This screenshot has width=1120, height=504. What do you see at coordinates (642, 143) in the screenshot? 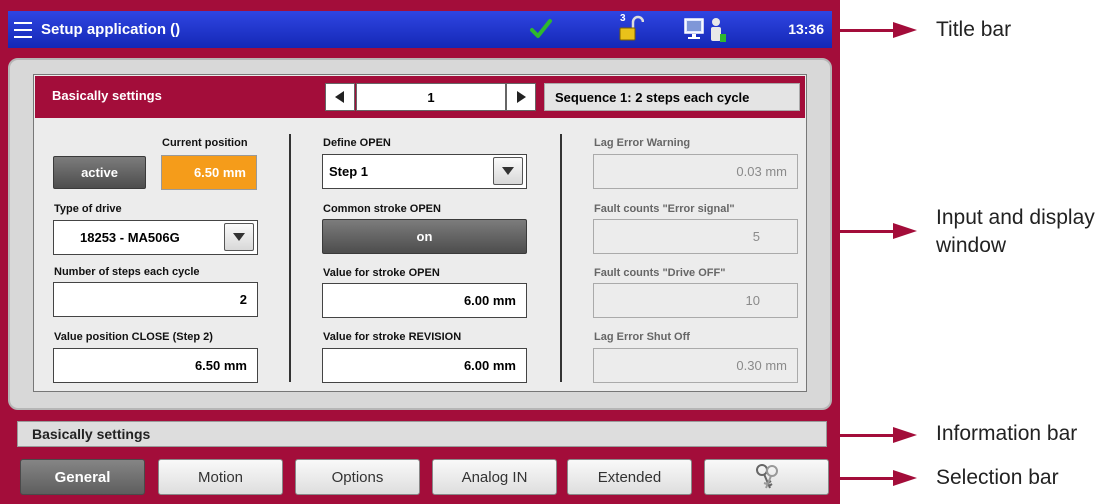
I see `lag-warning-label: Lag Error Warning` at bounding box center [642, 143].